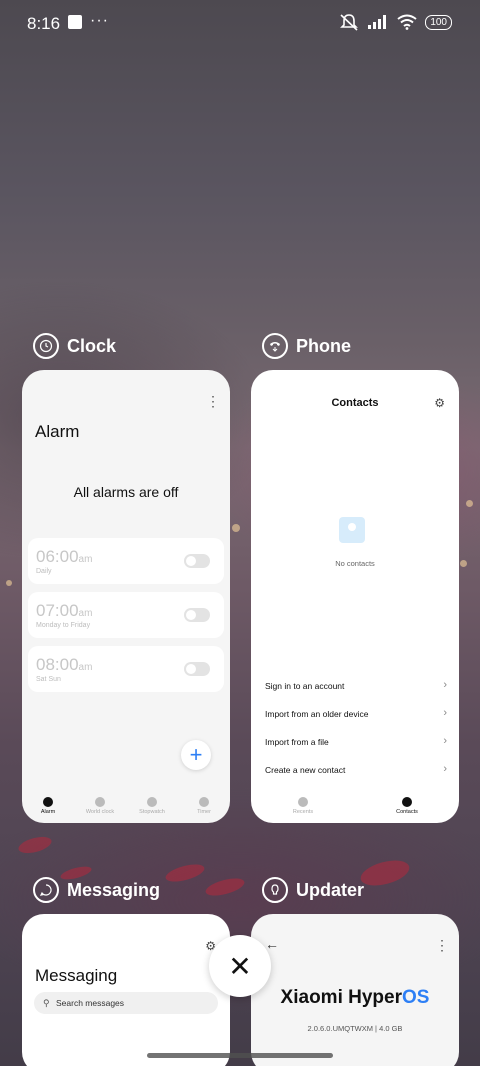  I want to click on tab-contacts: Contacts, so click(407, 806).